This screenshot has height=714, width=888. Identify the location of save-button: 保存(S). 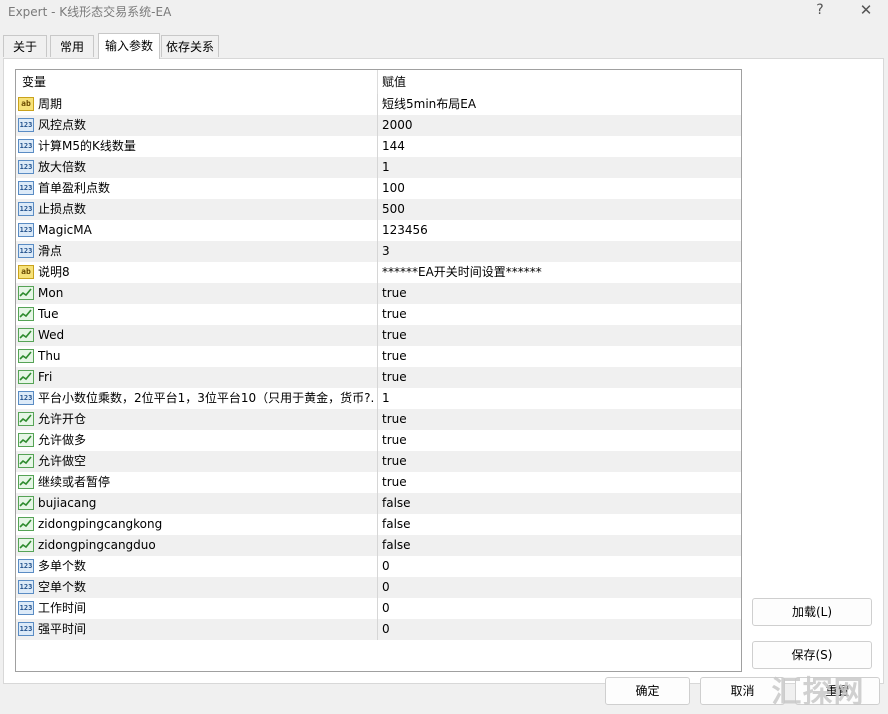
(812, 655).